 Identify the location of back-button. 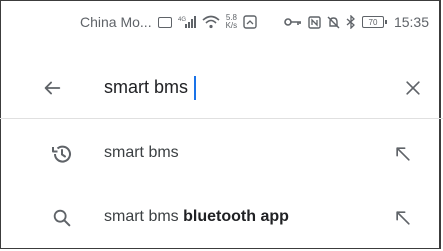
(52, 88).